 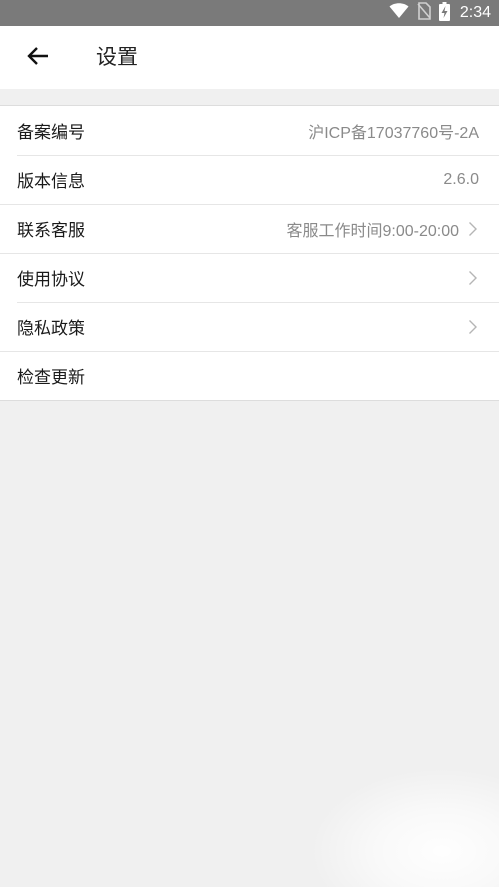 I want to click on setting-label: 使用协议, so click(x=51, y=280).